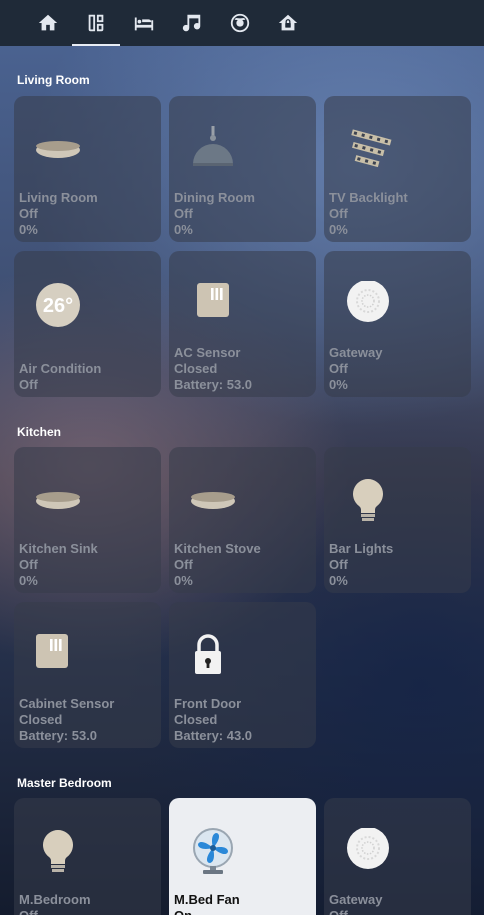 The image size is (484, 915). What do you see at coordinates (207, 899) in the screenshot?
I see `tile-name: M.Bed Fan` at bounding box center [207, 899].